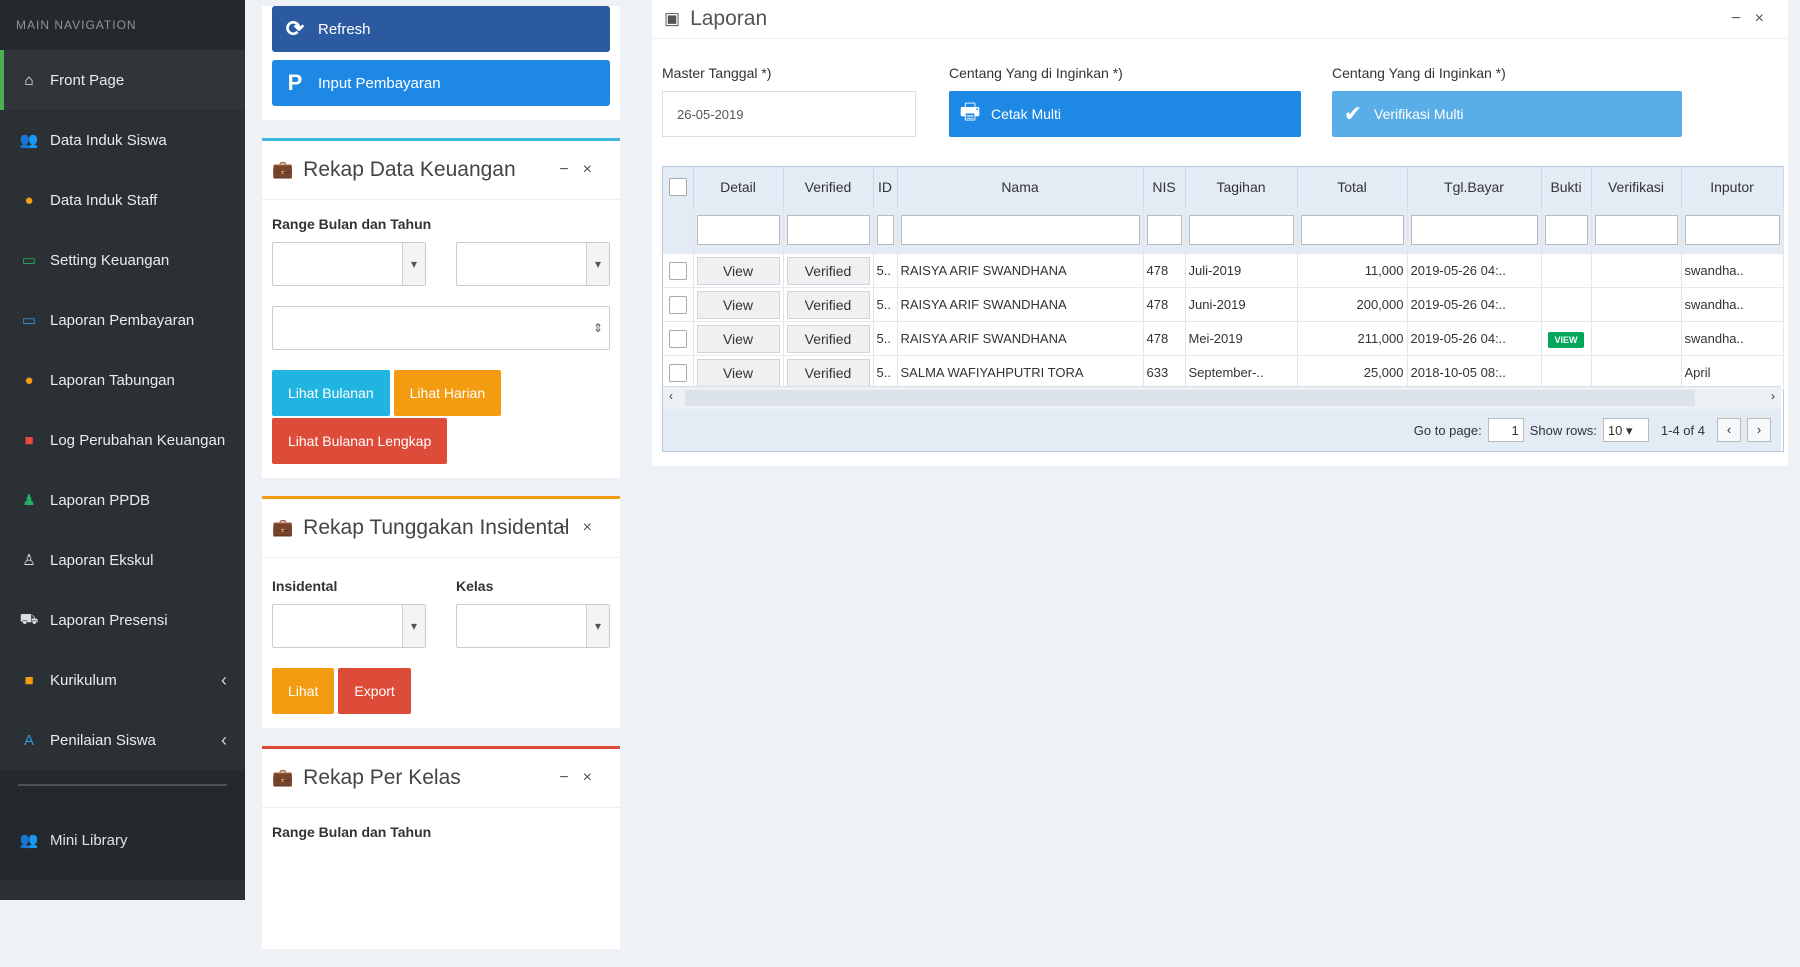 This screenshot has height=967, width=1800. I want to click on next-page-button: ›, so click(1759, 430).